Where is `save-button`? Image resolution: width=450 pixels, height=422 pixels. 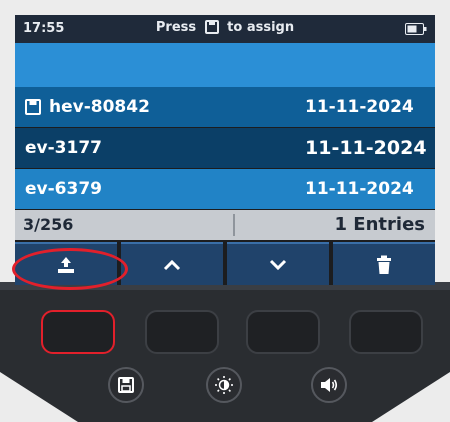 save-button is located at coordinates (126, 385).